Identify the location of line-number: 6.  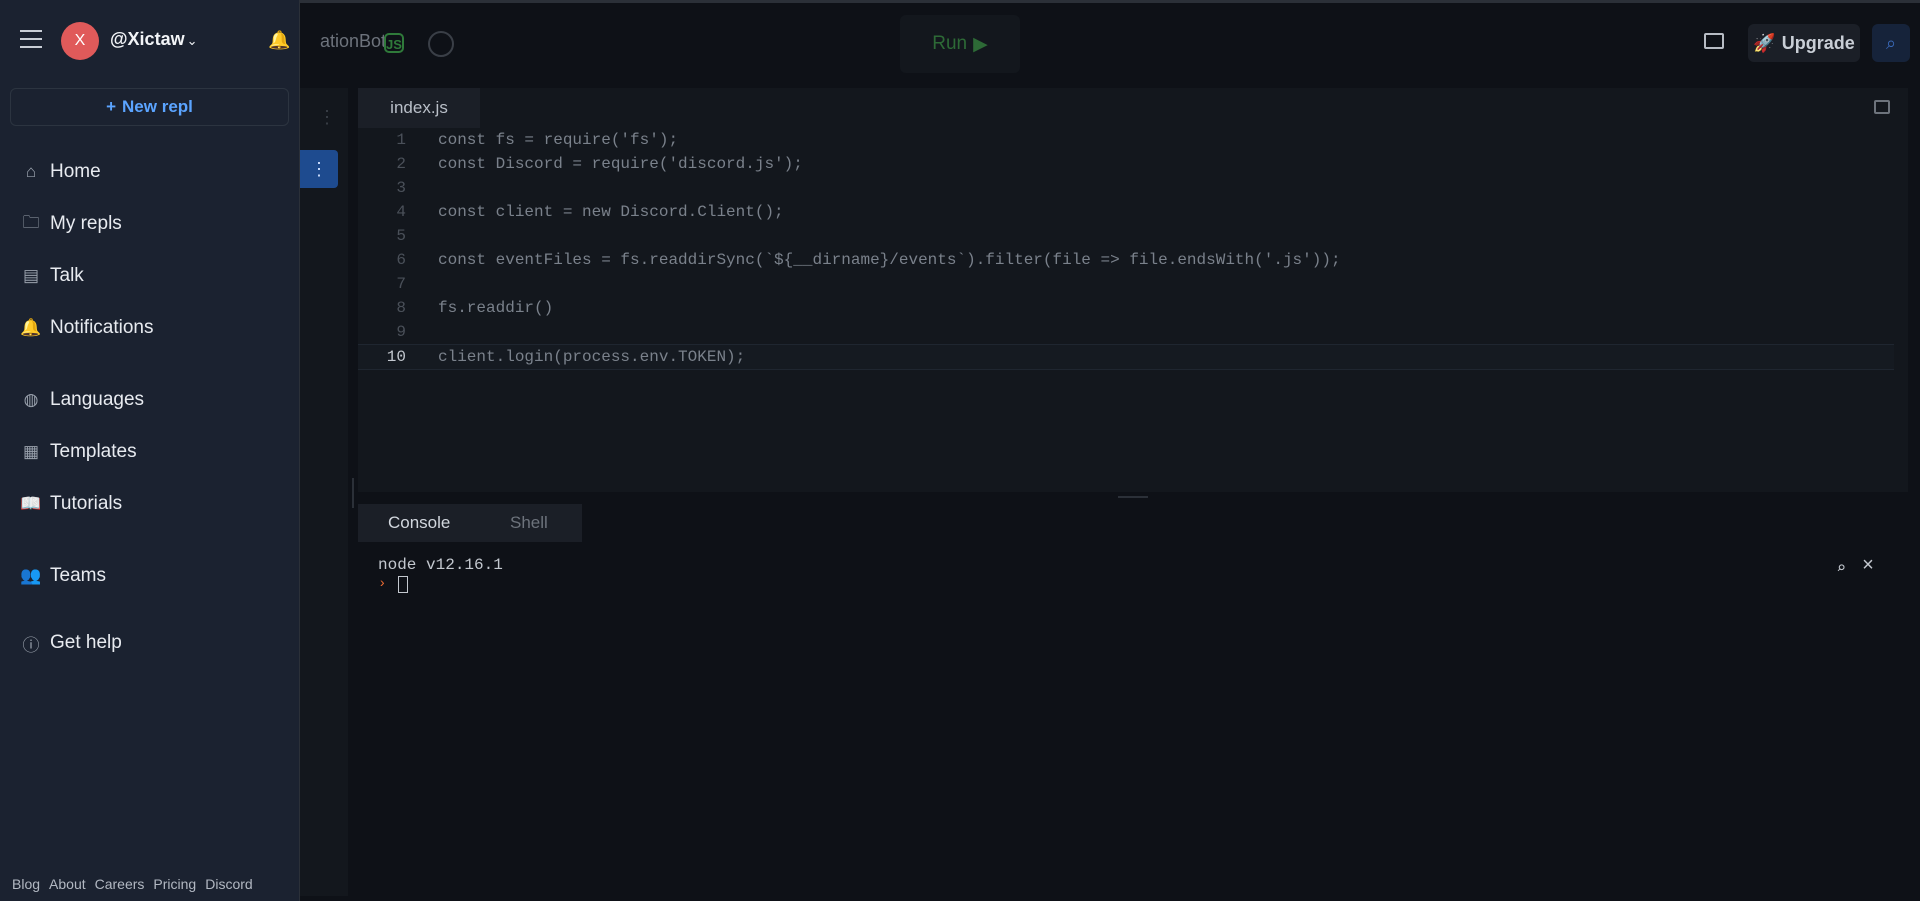
(401, 260).